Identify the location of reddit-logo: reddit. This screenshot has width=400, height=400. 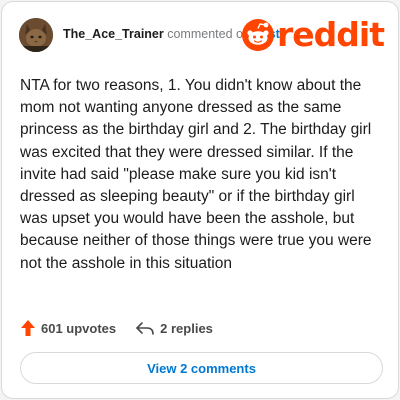
(313, 34).